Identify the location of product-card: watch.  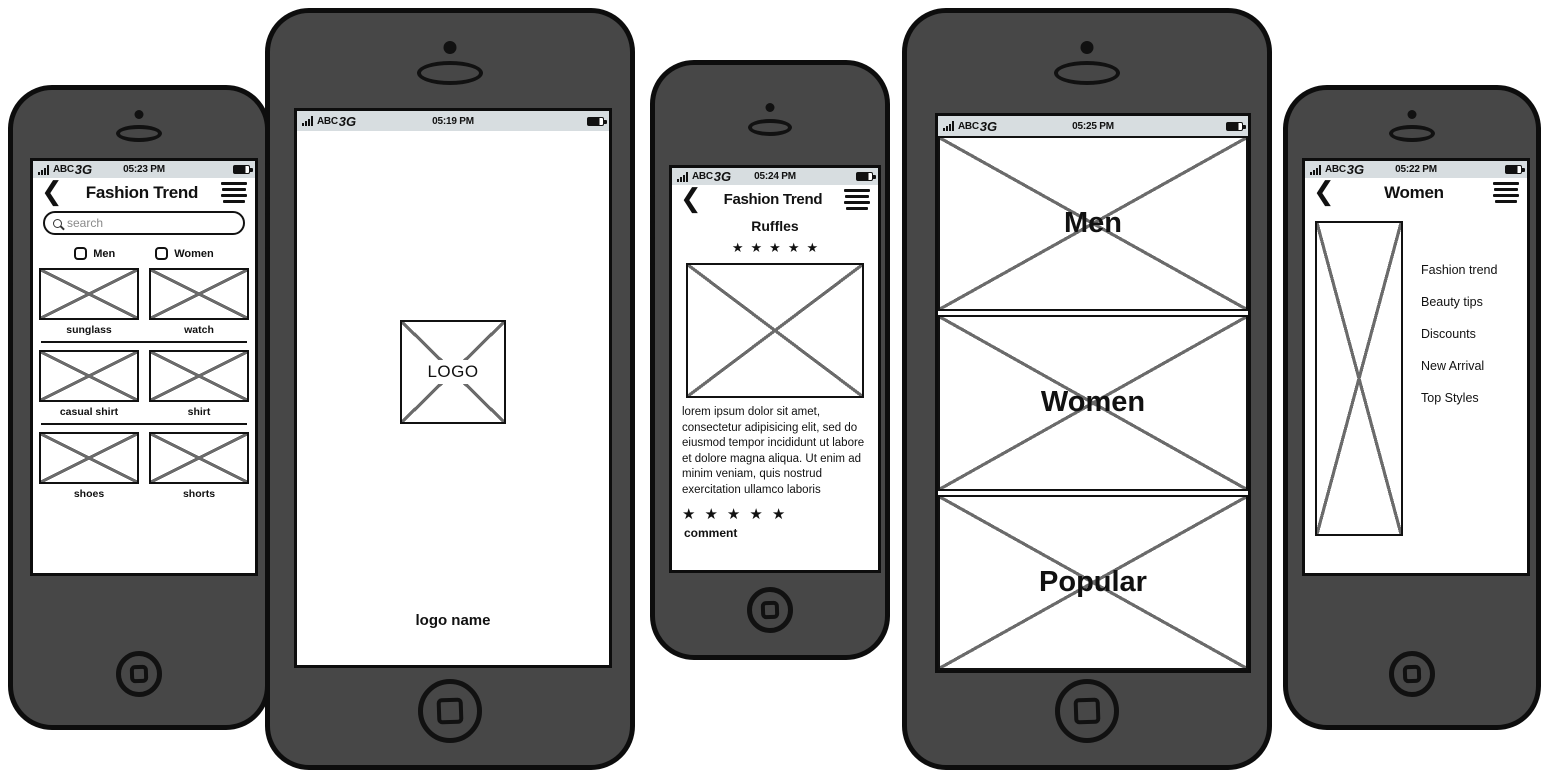
(199, 302).